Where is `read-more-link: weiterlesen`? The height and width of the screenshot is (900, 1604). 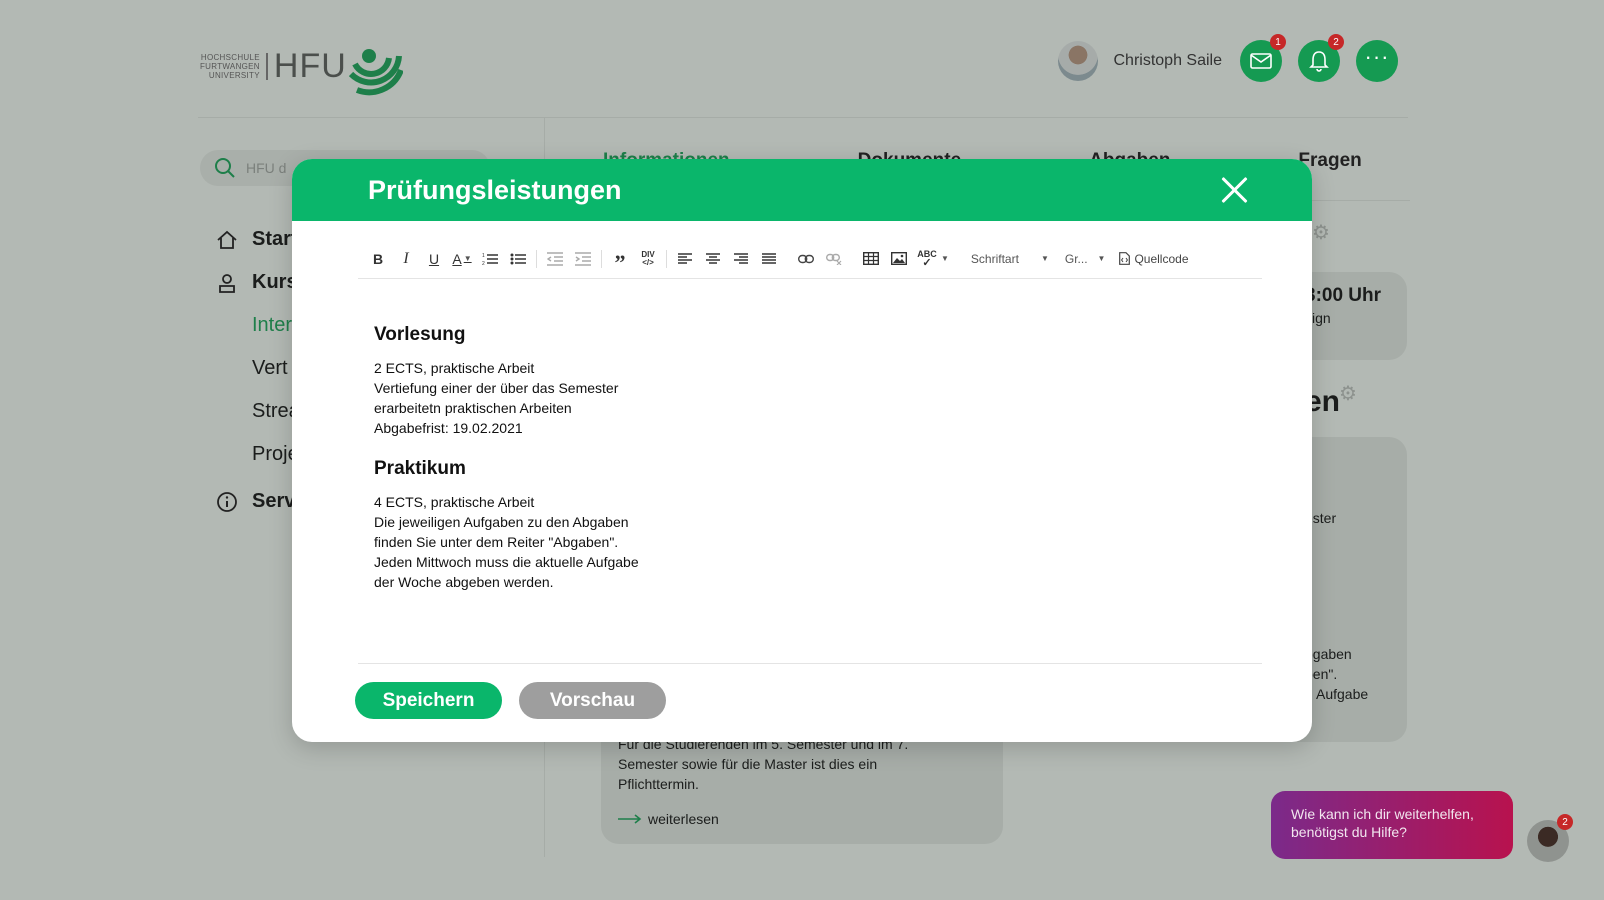
read-more-link: weiterlesen is located at coordinates (668, 819).